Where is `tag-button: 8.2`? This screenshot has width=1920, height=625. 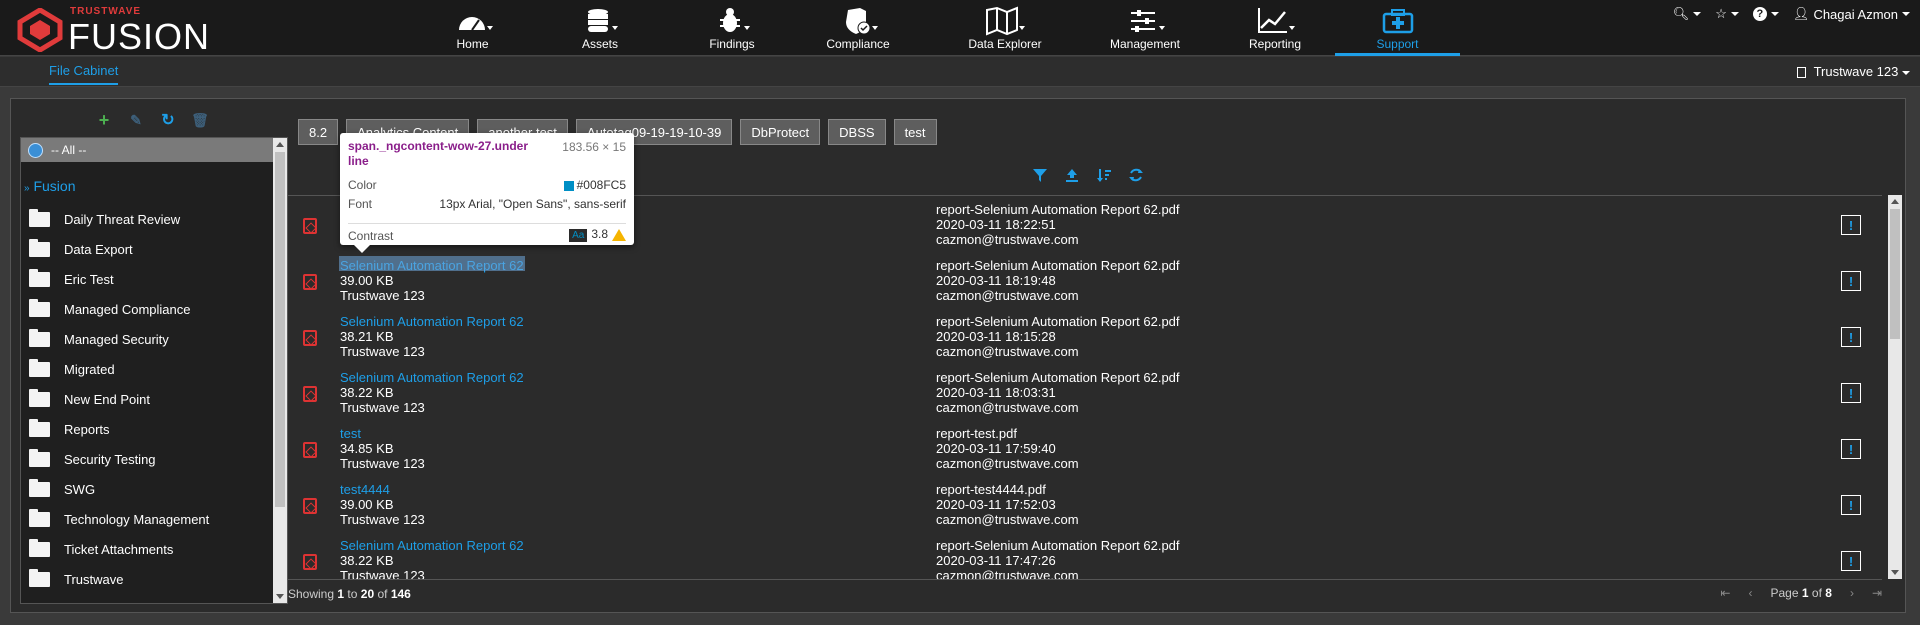 tag-button: 8.2 is located at coordinates (318, 132).